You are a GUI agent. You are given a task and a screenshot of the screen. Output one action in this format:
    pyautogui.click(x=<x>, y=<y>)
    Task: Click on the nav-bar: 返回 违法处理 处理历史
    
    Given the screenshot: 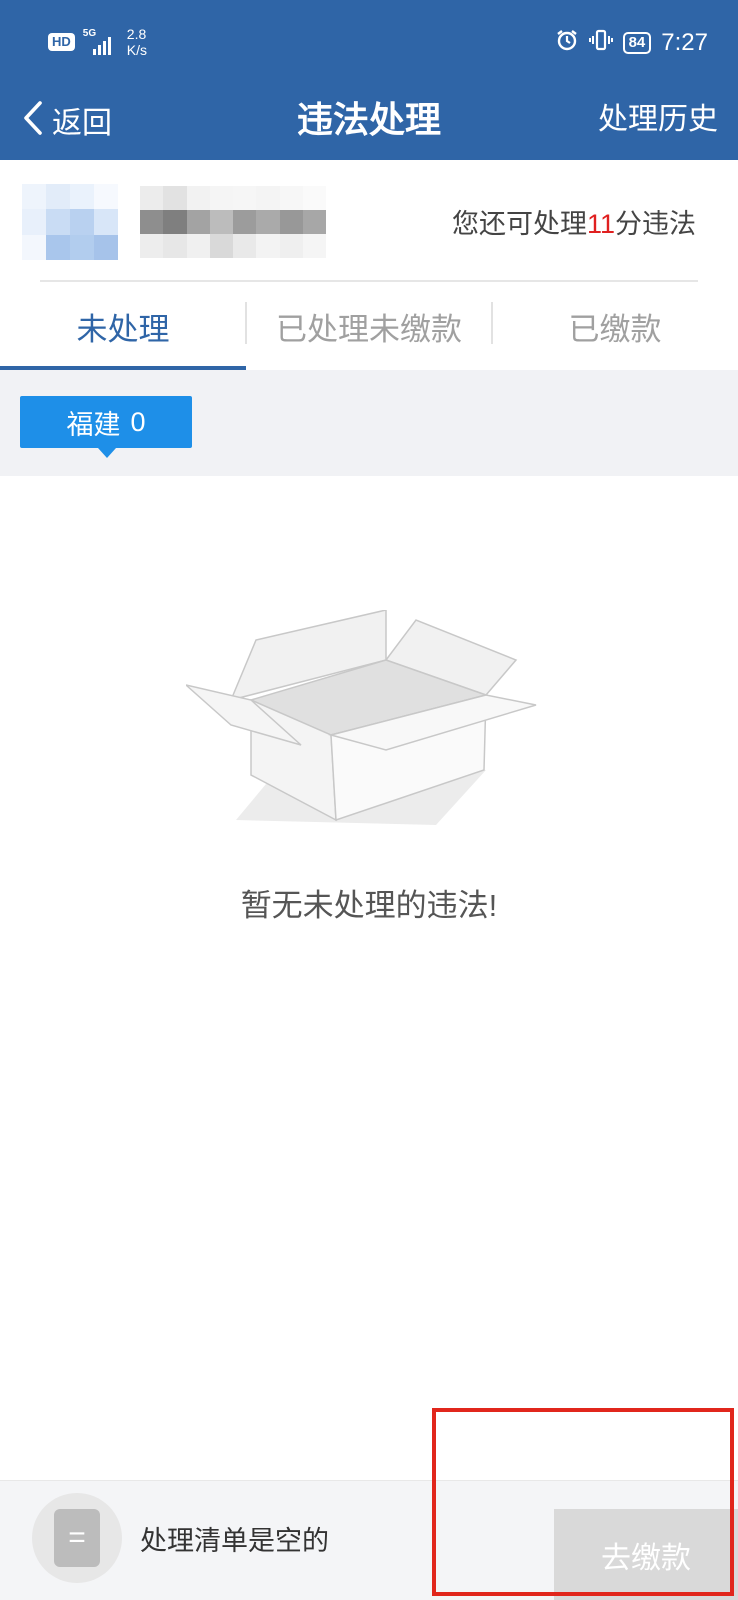 What is the action you would take?
    pyautogui.click(x=369, y=122)
    